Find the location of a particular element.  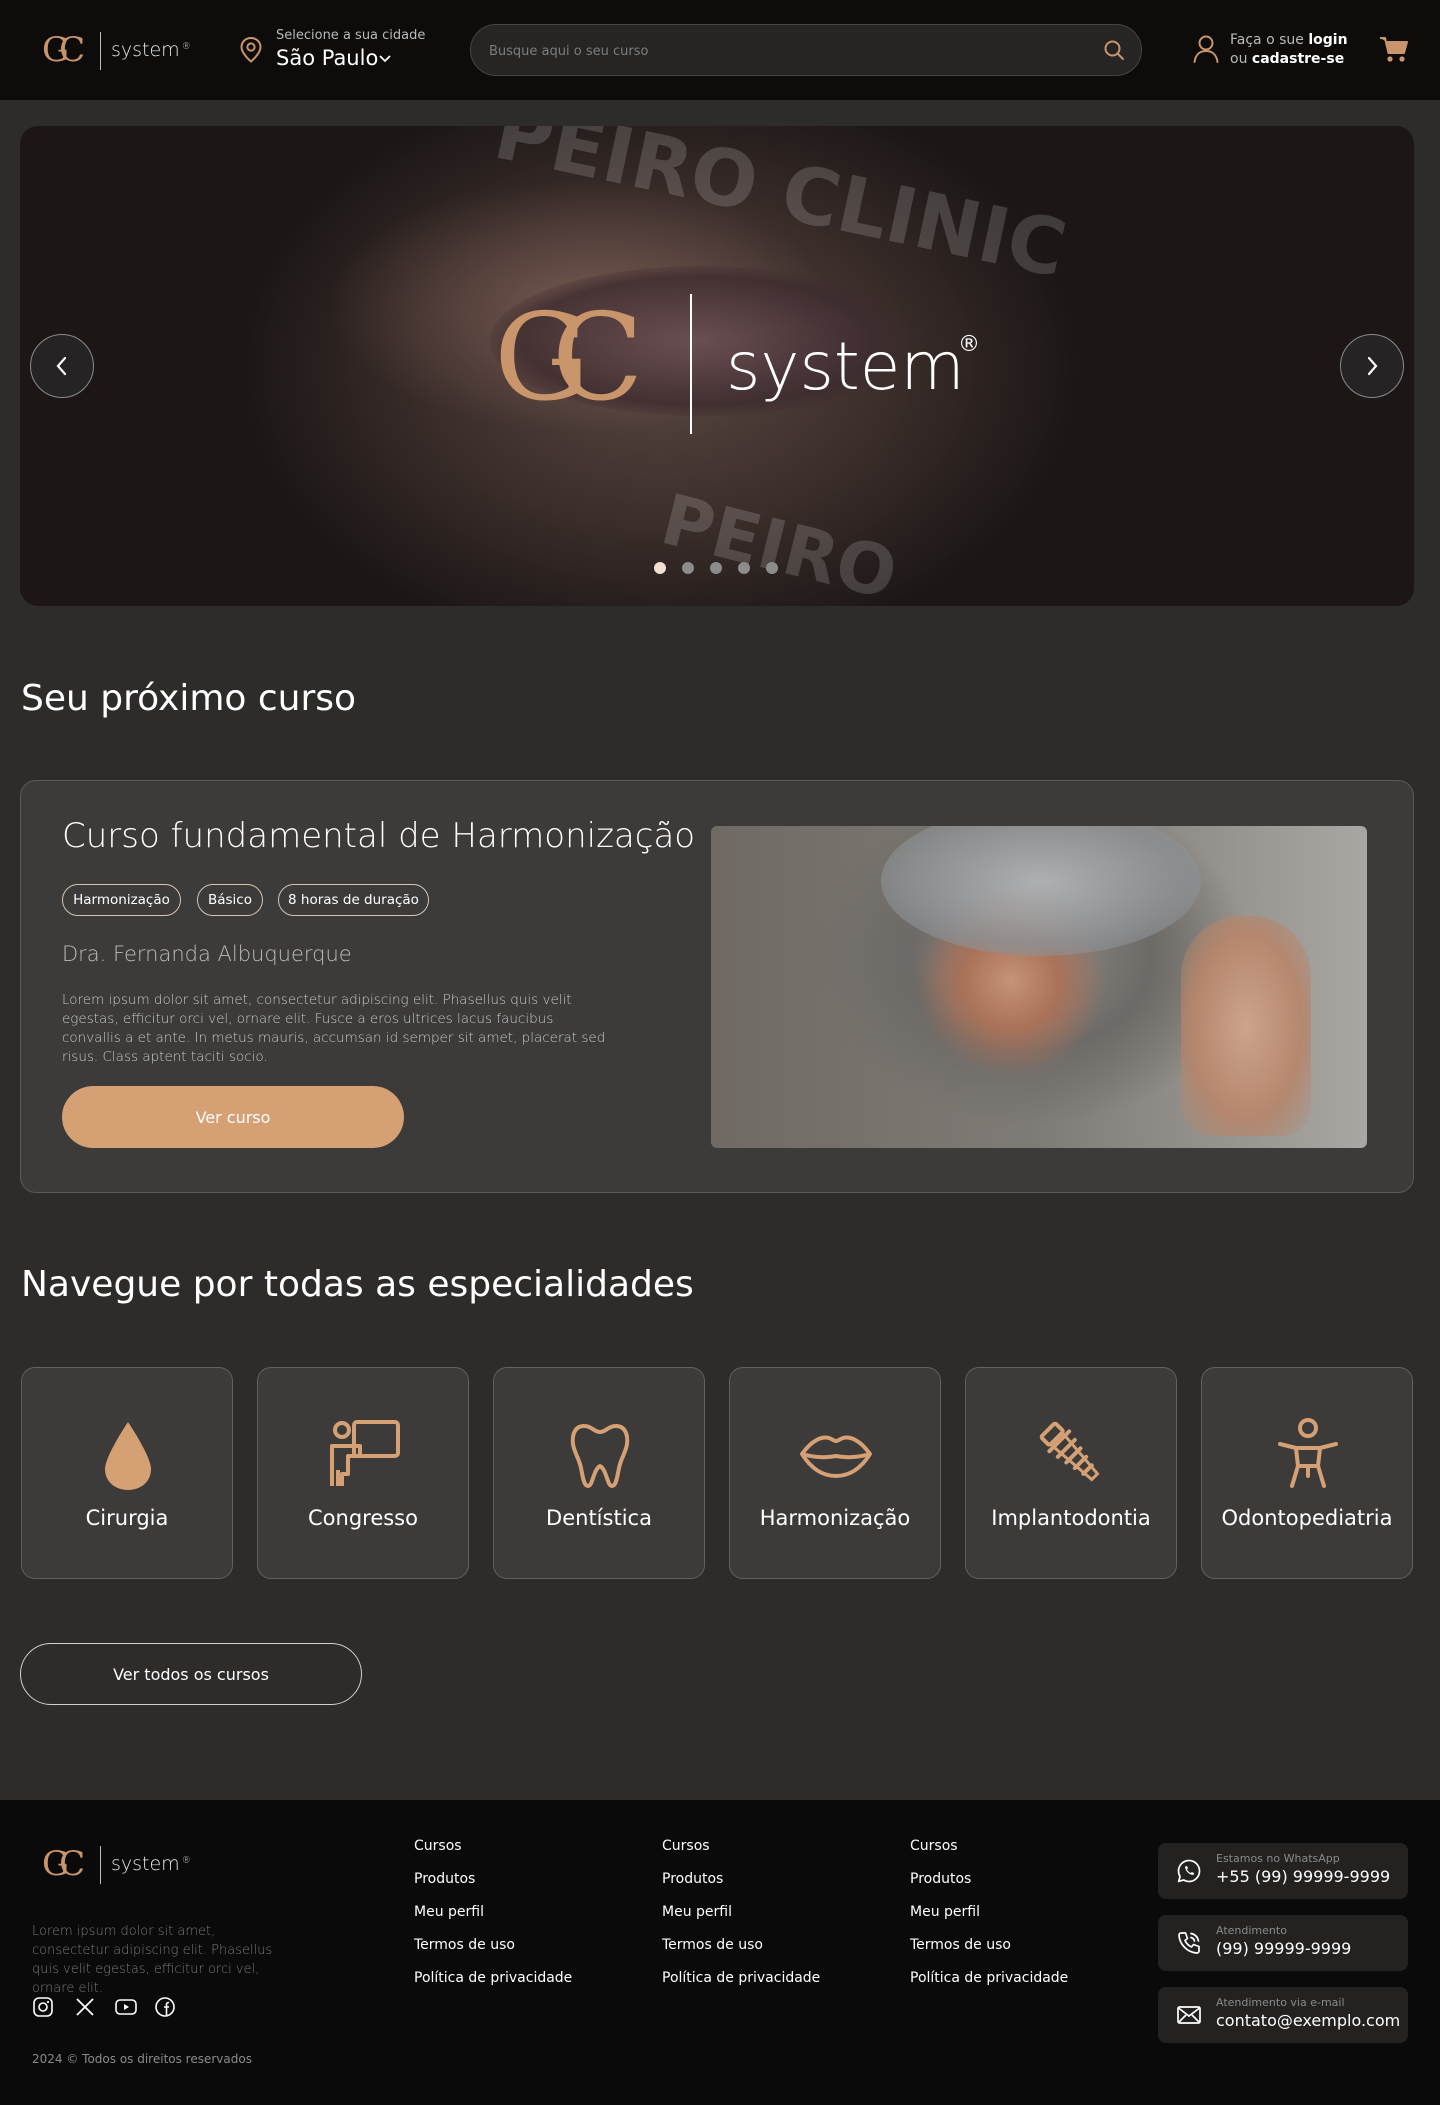

specialty-label: Odontopediatria is located at coordinates (1307, 1518).